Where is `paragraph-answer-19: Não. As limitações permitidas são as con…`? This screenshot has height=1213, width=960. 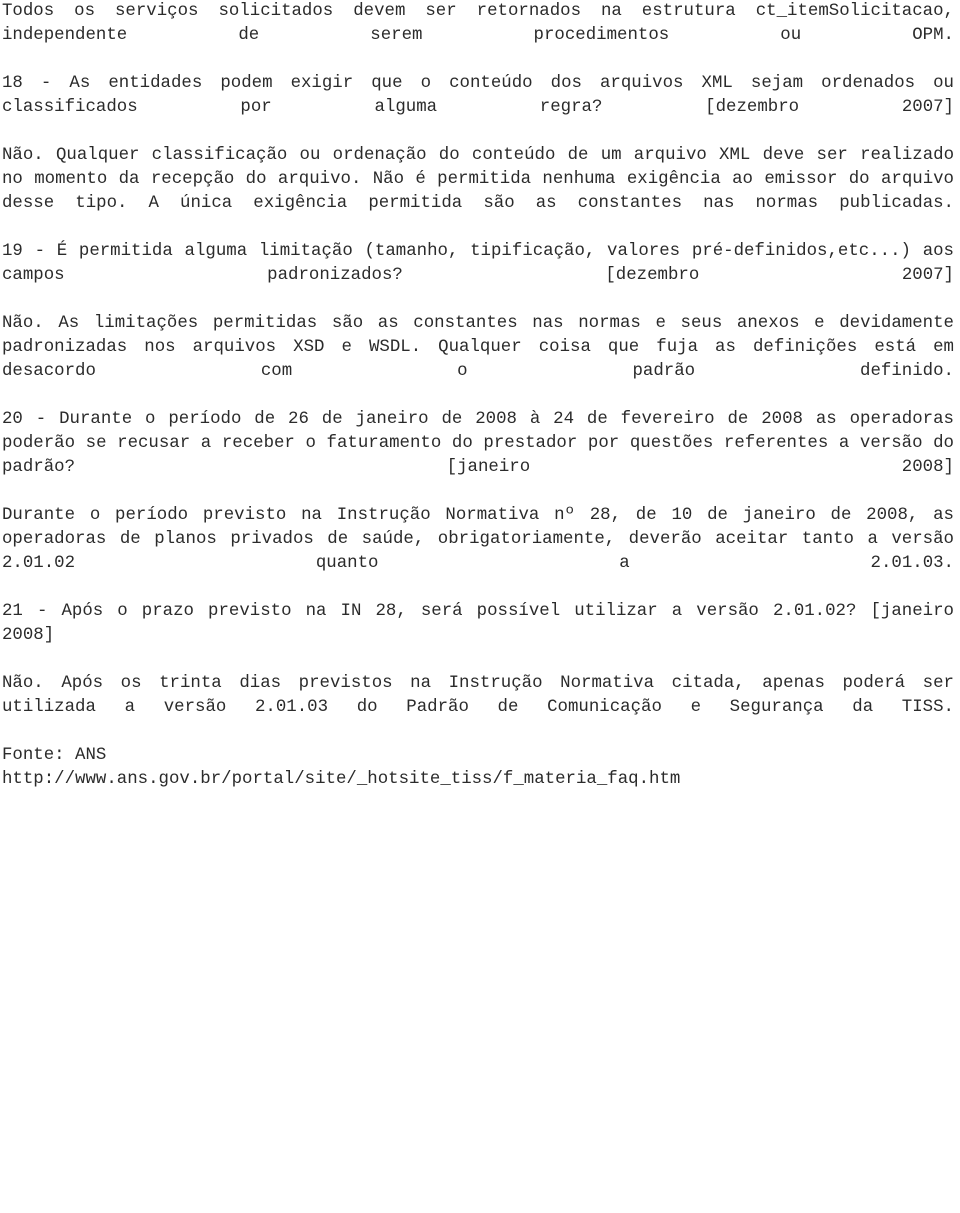 paragraph-answer-19: Não. As limitações permitidas são as con… is located at coordinates (478, 347).